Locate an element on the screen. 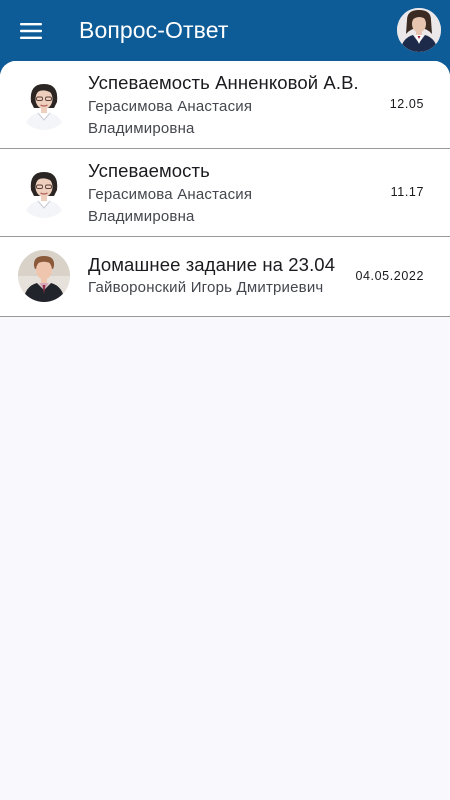  message-date: 12.05 is located at coordinates (406, 104).